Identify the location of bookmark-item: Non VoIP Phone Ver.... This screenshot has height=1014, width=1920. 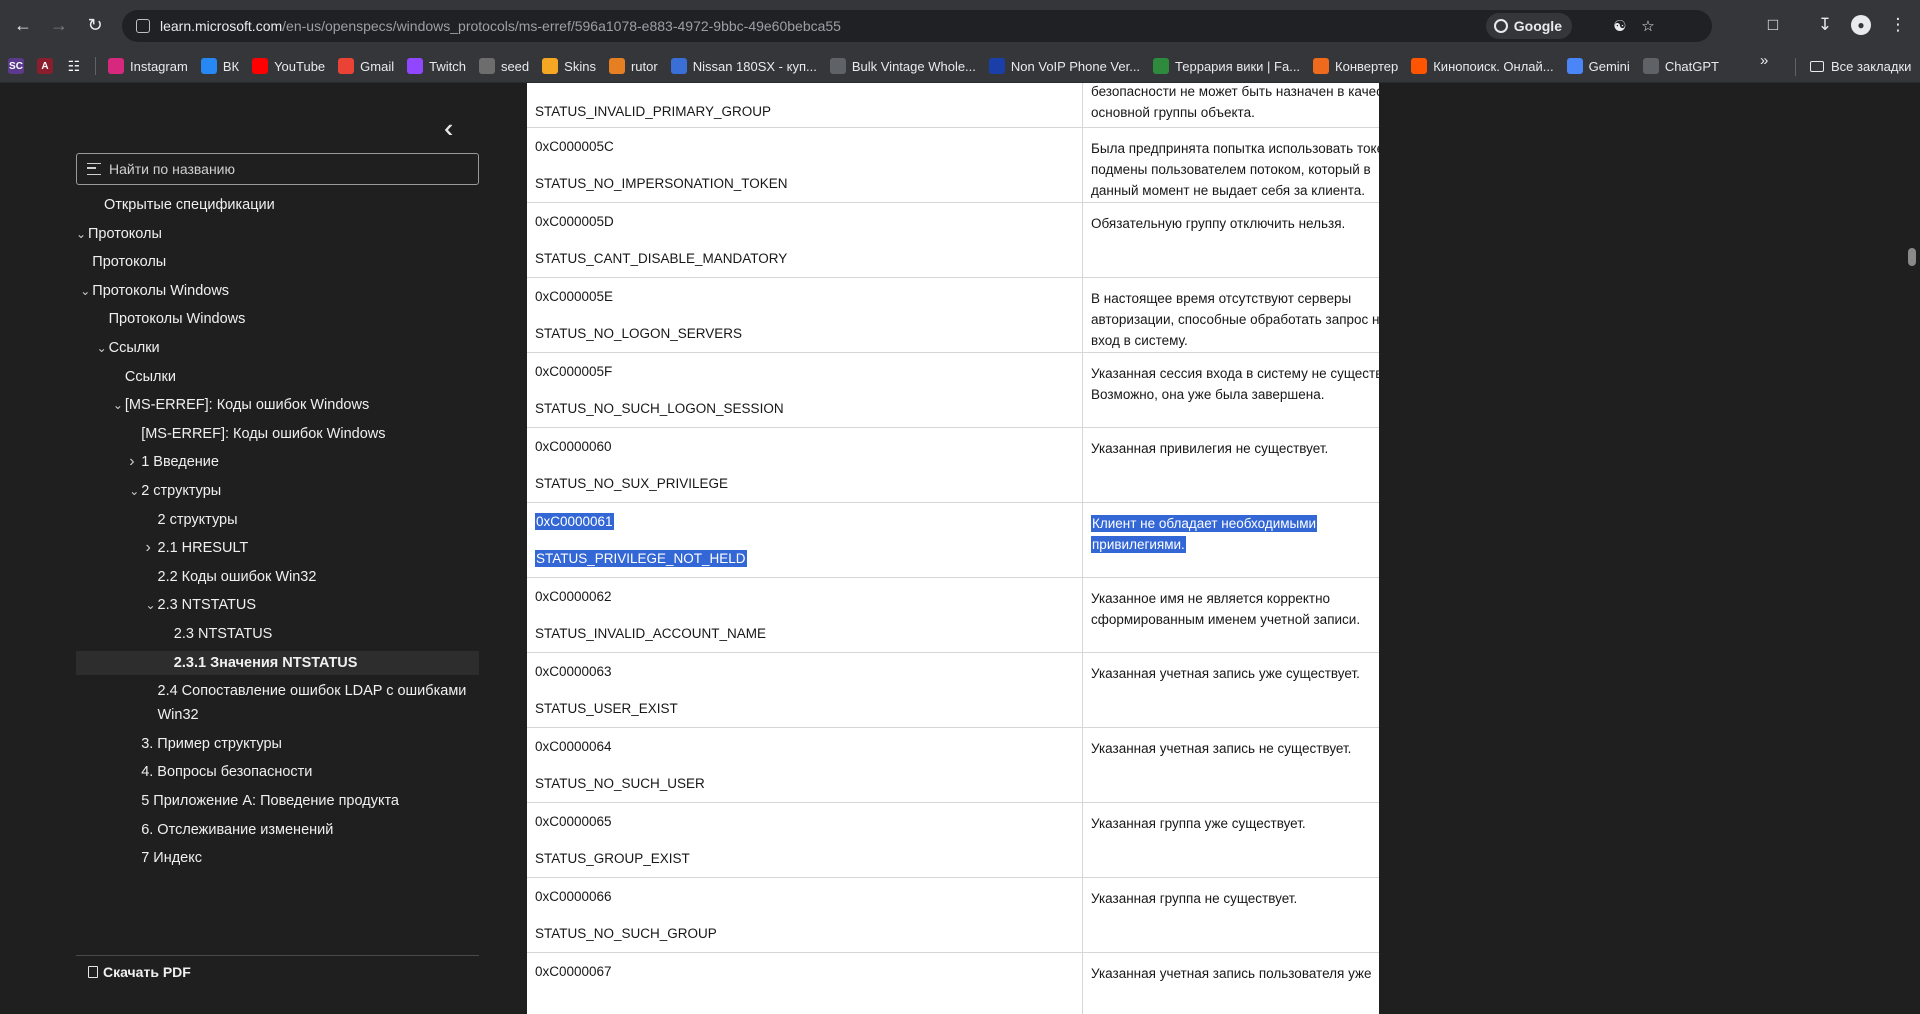
(1064, 66).